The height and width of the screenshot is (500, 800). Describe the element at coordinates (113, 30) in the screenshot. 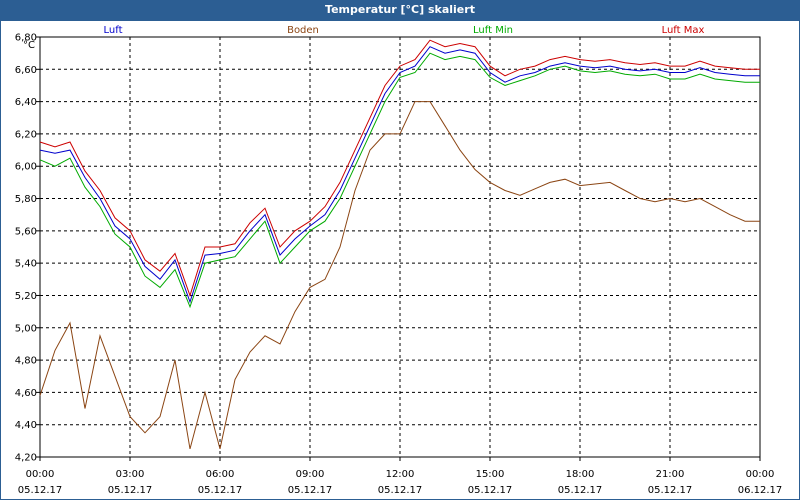

I see `legend-entry-luft: Luft` at that location.